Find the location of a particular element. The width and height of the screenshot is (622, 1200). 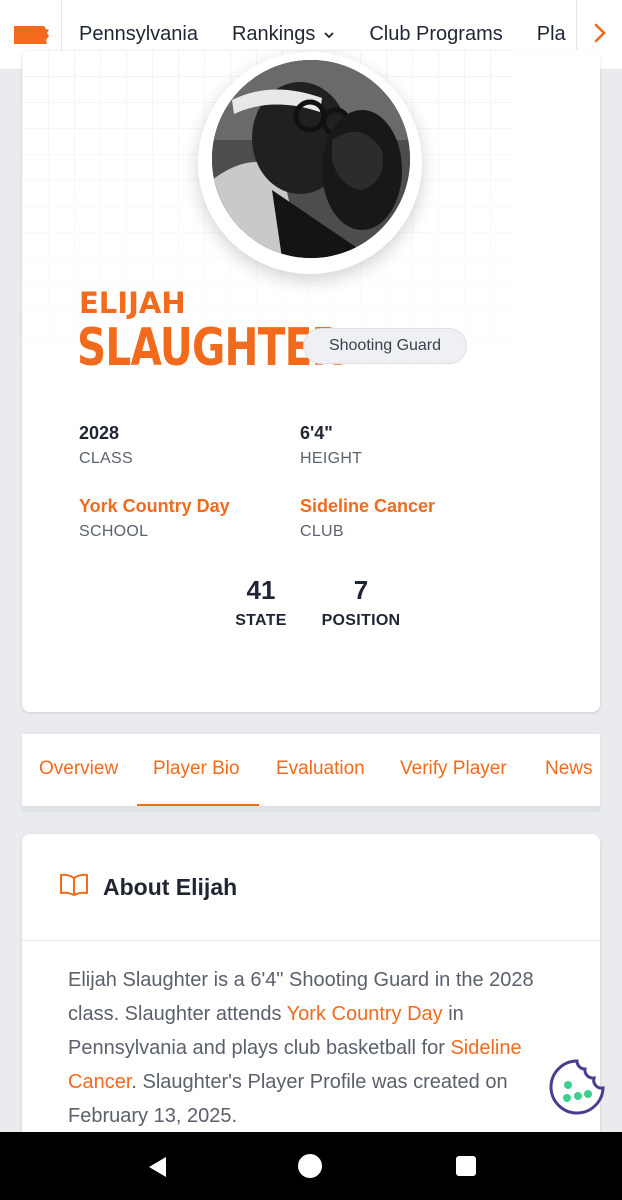

position-badge: Shooting Guard is located at coordinates (385, 346).